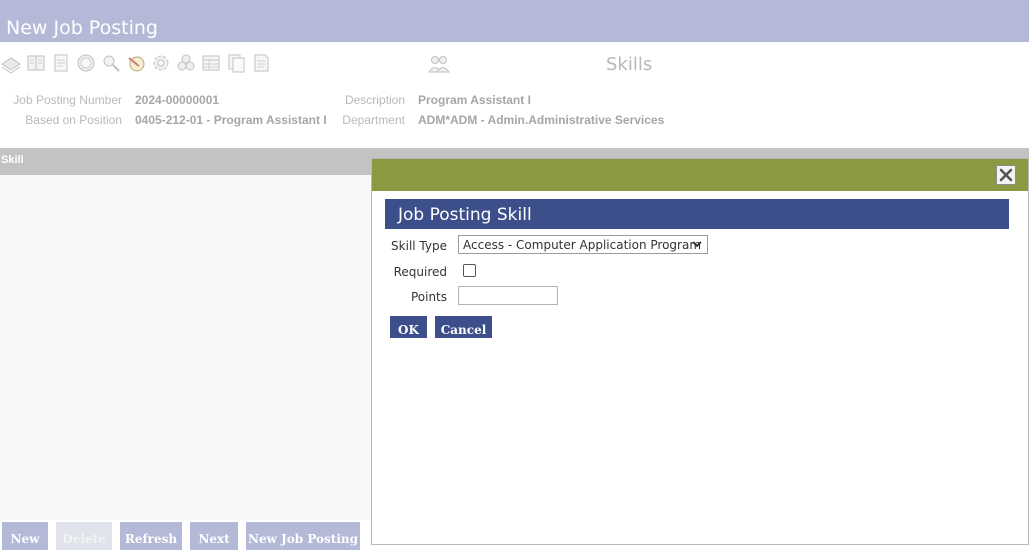 Image resolution: width=1029 pixels, height=550 pixels. Describe the element at coordinates (697, 214) in the screenshot. I see `dialog-heading: Job Posting Skill` at that location.